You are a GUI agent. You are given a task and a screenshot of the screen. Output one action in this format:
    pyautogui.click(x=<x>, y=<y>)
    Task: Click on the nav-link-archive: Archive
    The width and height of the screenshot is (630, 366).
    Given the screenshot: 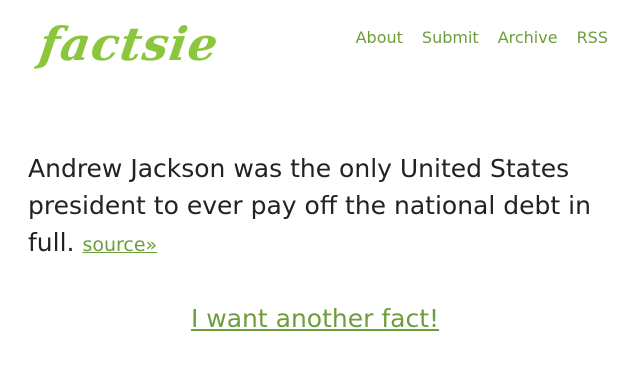 What is the action you would take?
    pyautogui.click(x=528, y=38)
    